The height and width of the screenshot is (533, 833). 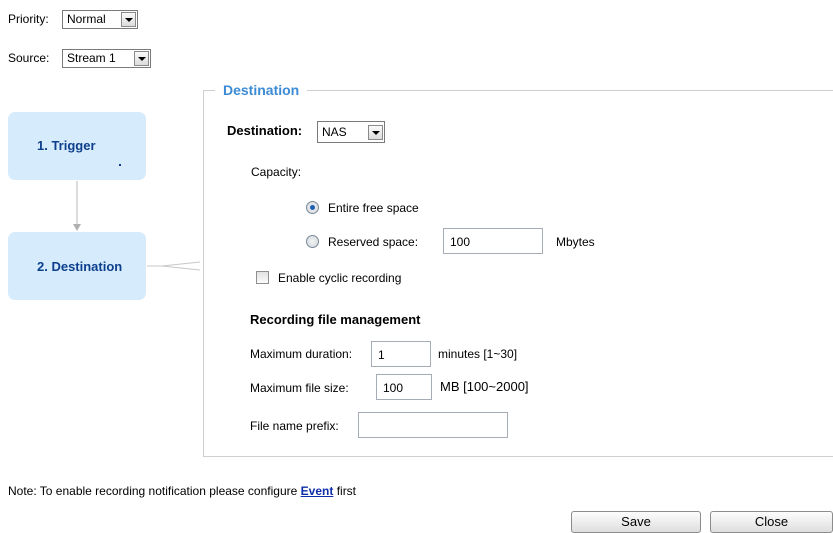 What do you see at coordinates (265, 130) in the screenshot?
I see `destination-label: Destination:` at bounding box center [265, 130].